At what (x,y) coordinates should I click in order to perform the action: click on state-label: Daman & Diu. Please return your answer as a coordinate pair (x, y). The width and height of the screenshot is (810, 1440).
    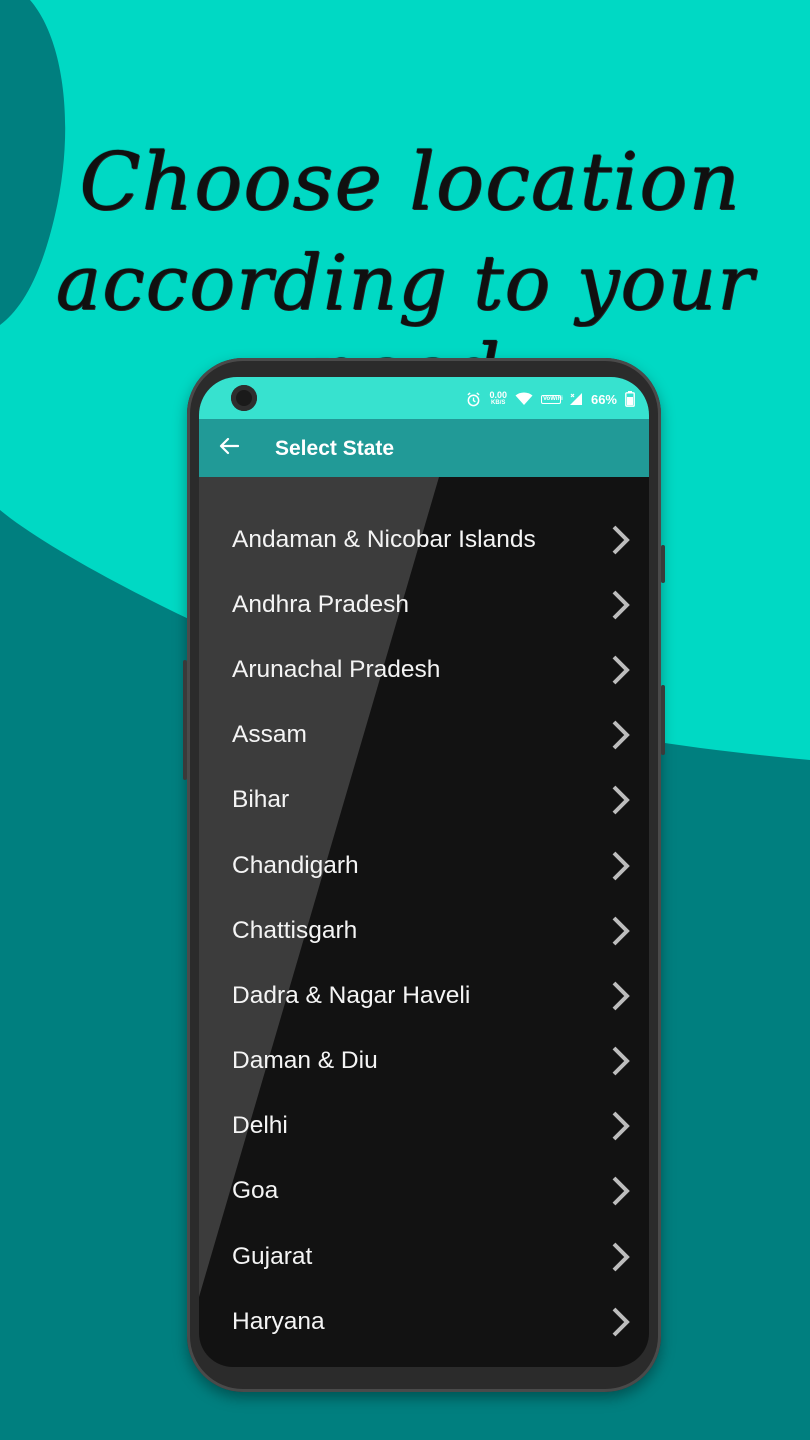
    Looking at the image, I should click on (305, 1061).